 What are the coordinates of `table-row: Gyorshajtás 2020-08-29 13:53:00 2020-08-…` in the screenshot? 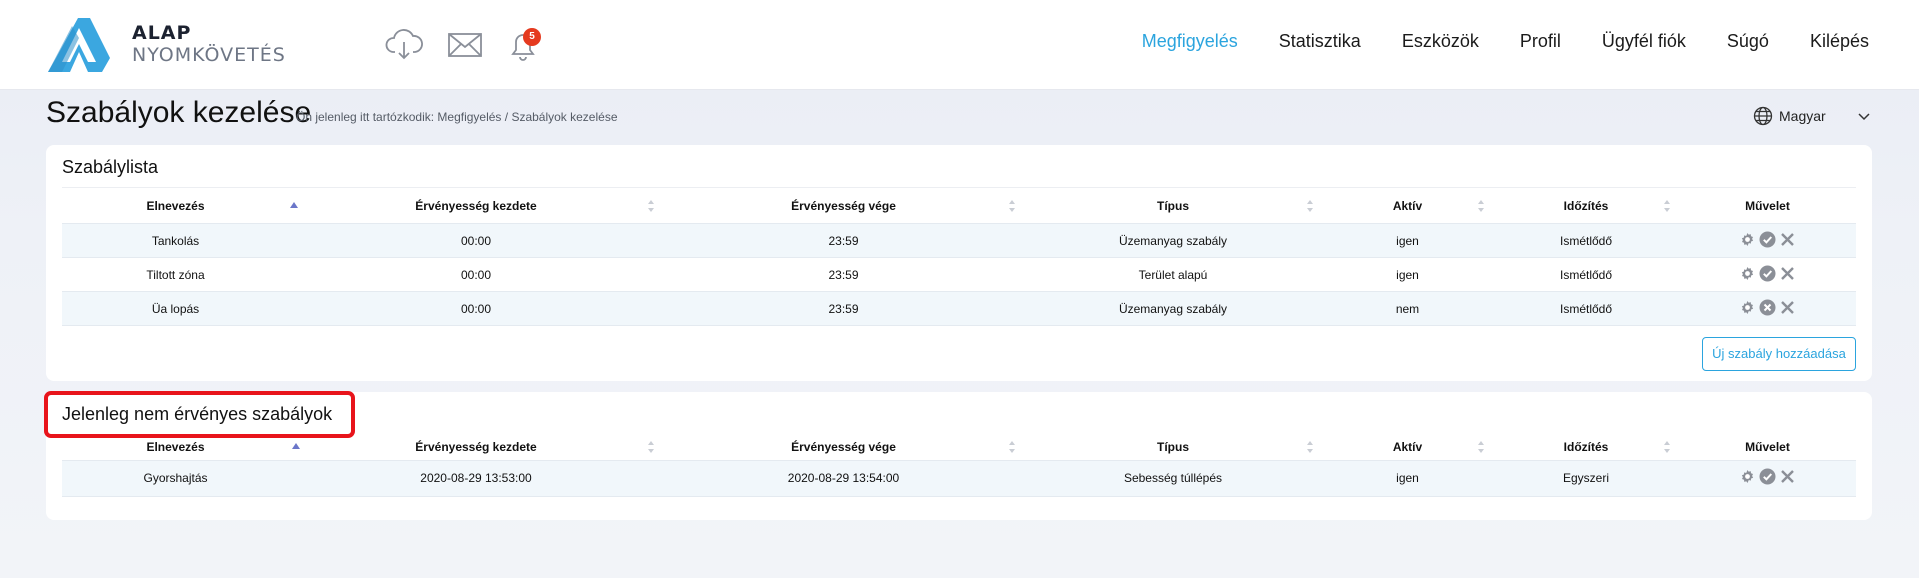 It's located at (959, 478).